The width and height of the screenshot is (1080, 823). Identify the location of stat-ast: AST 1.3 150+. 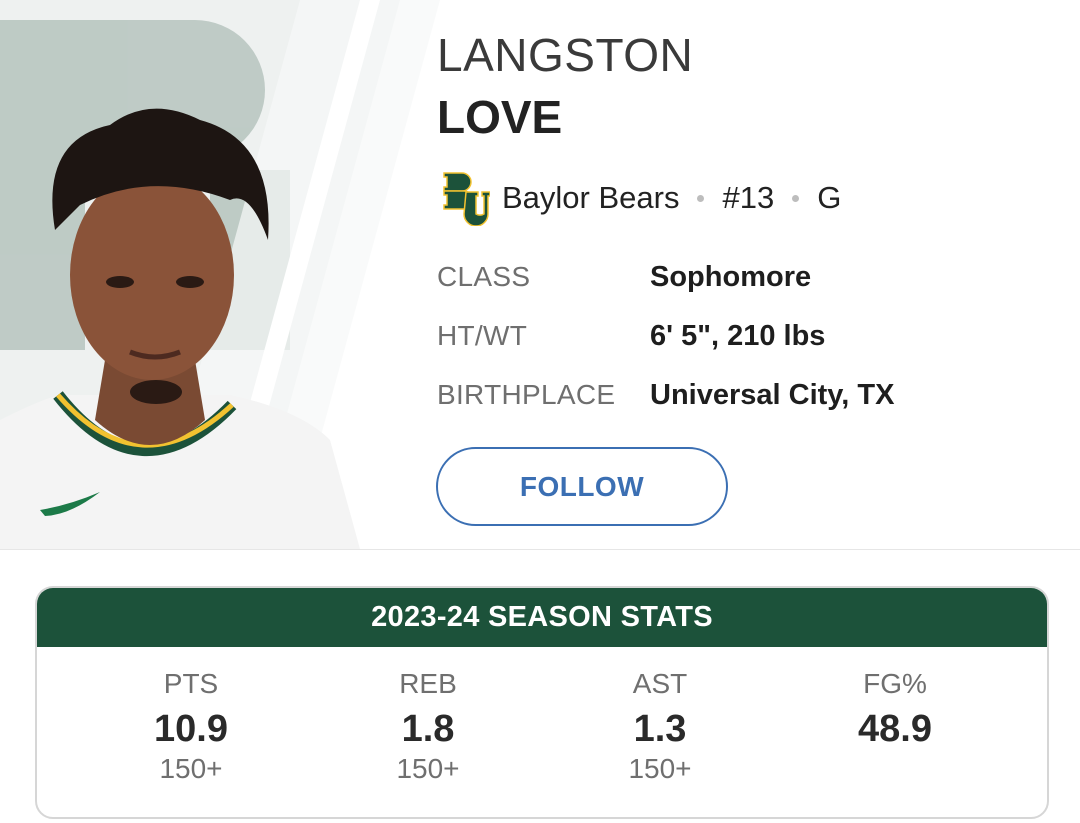
(660, 729).